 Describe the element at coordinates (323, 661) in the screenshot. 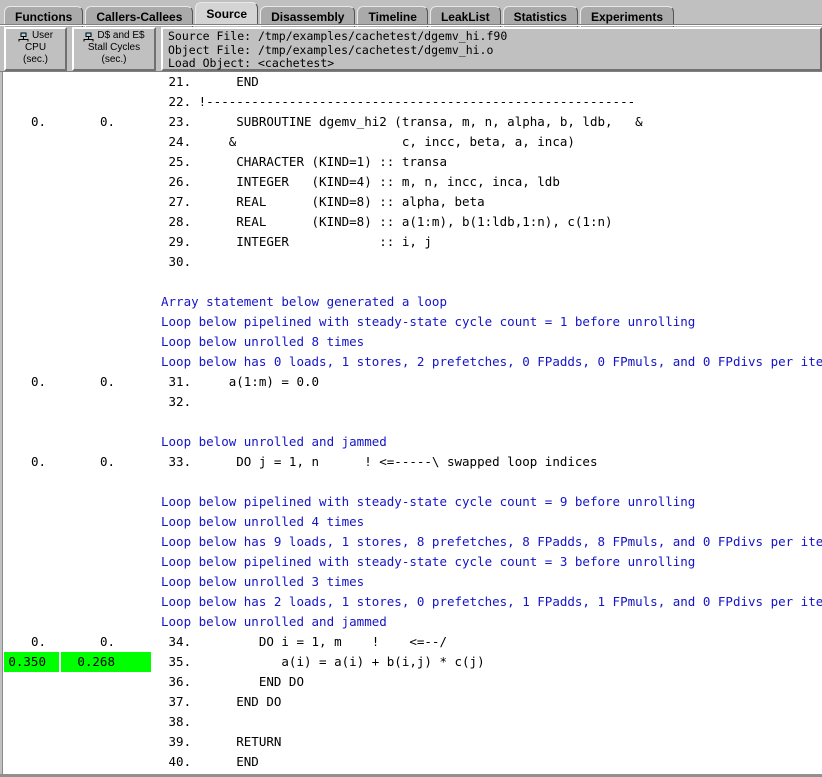

I see `source-line-text: 35. a(i) = a(i) + b(i,j) * c(j)` at that location.